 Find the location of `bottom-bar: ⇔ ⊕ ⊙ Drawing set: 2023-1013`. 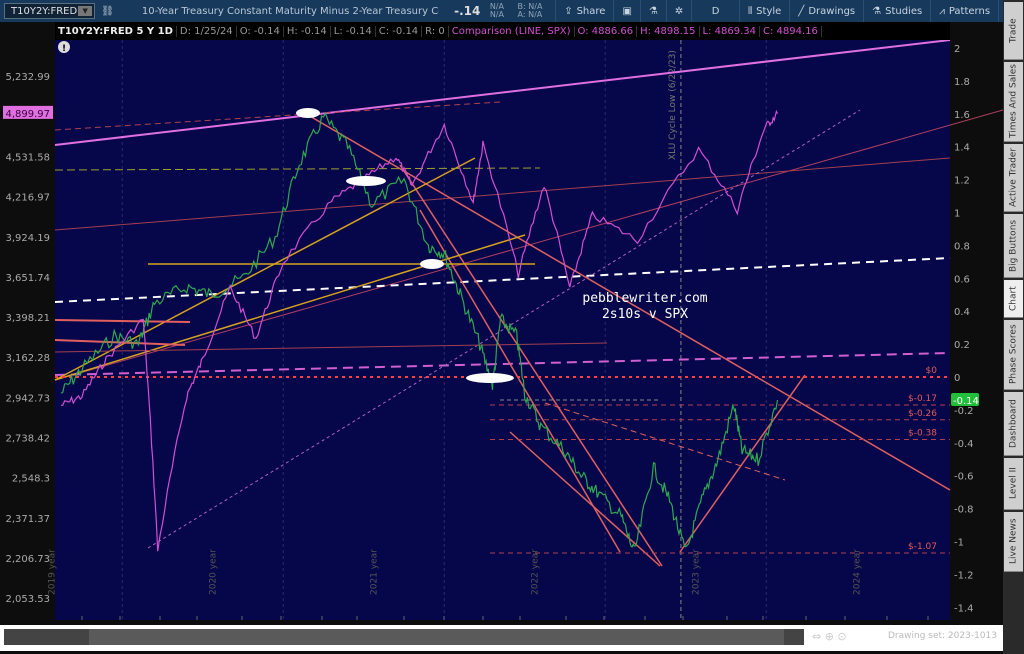

bottom-bar: ⇔ ⊕ ⊙ Drawing set: 2023-1013 is located at coordinates (501, 638).